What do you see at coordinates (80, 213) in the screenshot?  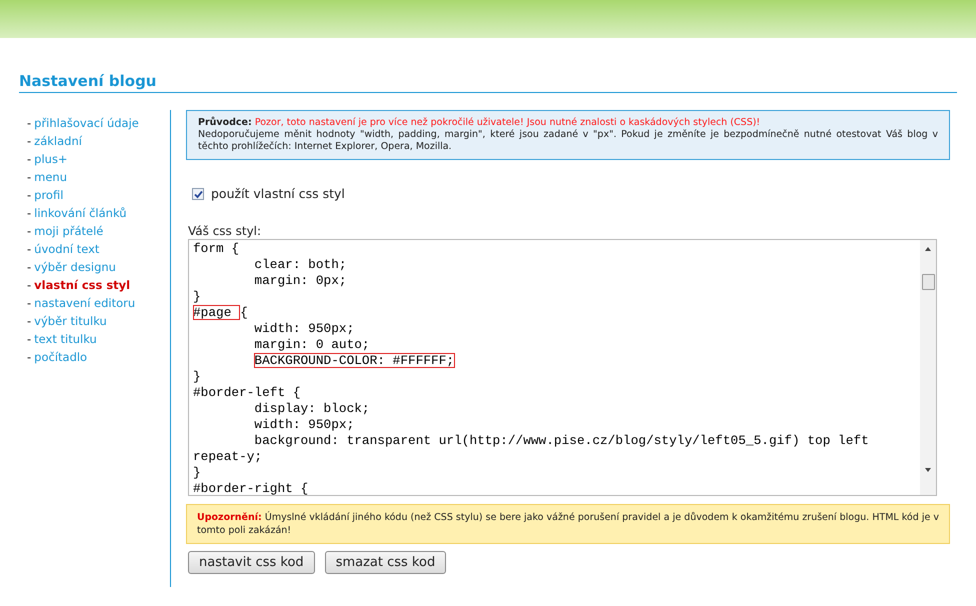 I see `sidebar-link: linkování článků` at bounding box center [80, 213].